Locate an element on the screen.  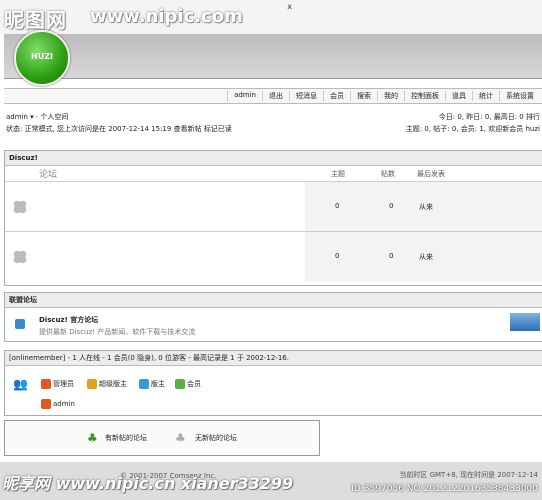
col-posts: 帖数 is located at coordinates (388, 174).